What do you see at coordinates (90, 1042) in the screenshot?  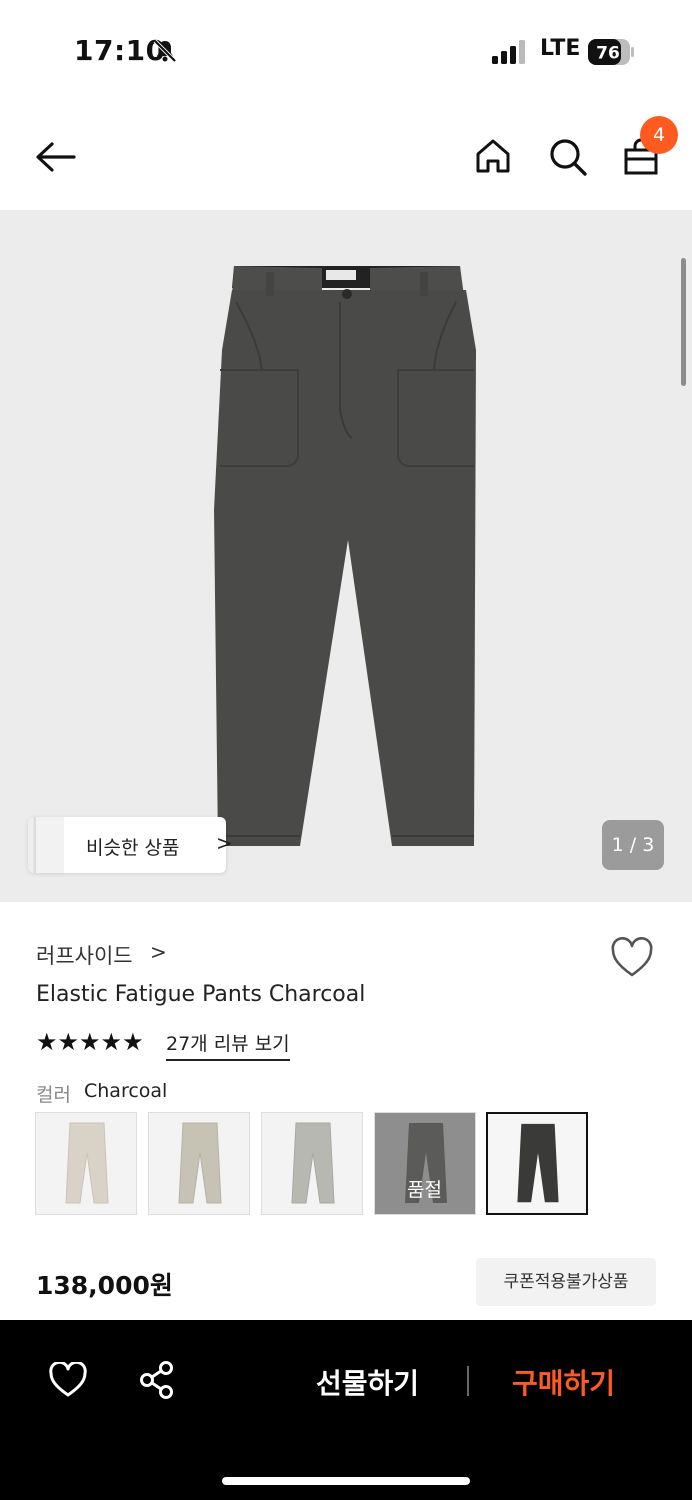 I see `star-rating: ★★★★★` at bounding box center [90, 1042].